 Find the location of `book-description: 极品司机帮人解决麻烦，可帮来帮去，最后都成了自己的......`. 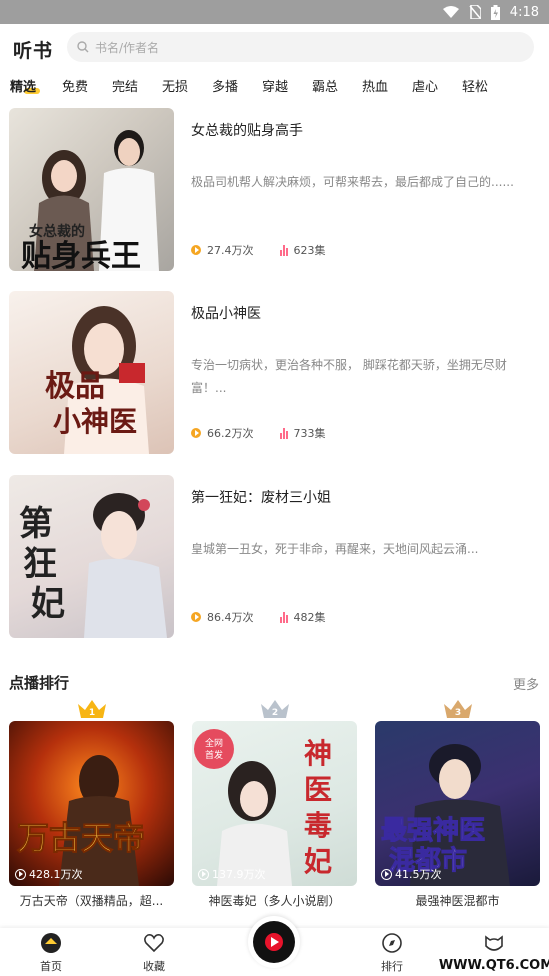

book-description: 极品司机帮人解决麻烦，可帮来帮去，最后都成了自己的...... is located at coordinates (352, 182).